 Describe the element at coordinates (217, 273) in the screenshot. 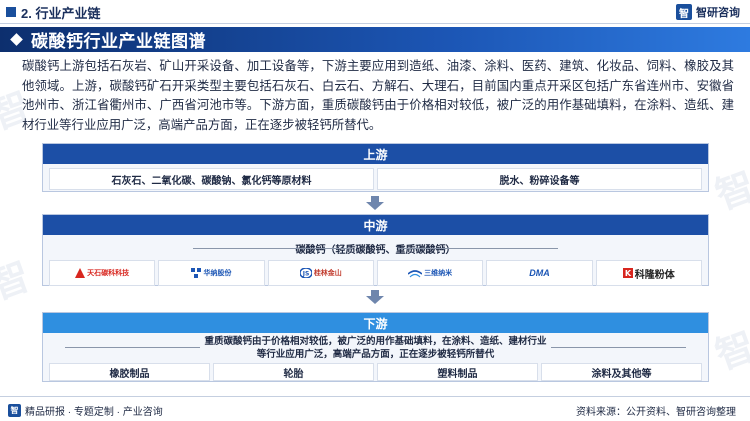

I see `company-name: 华纳股份` at that location.